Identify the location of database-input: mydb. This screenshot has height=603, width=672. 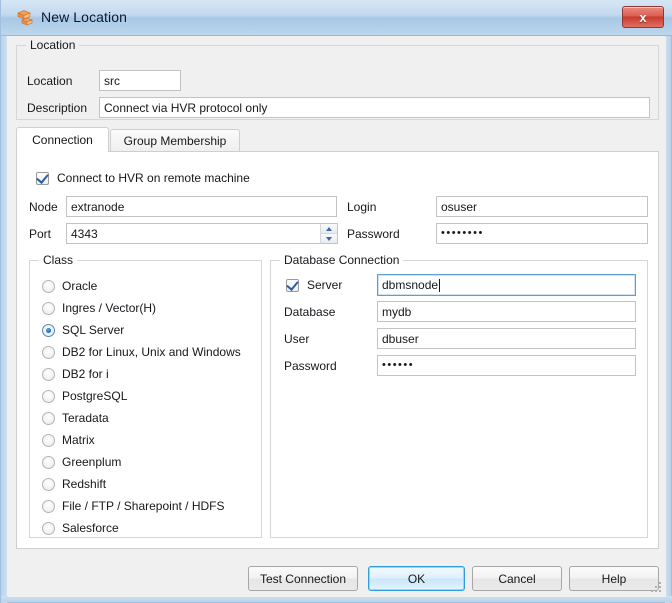
(506, 311).